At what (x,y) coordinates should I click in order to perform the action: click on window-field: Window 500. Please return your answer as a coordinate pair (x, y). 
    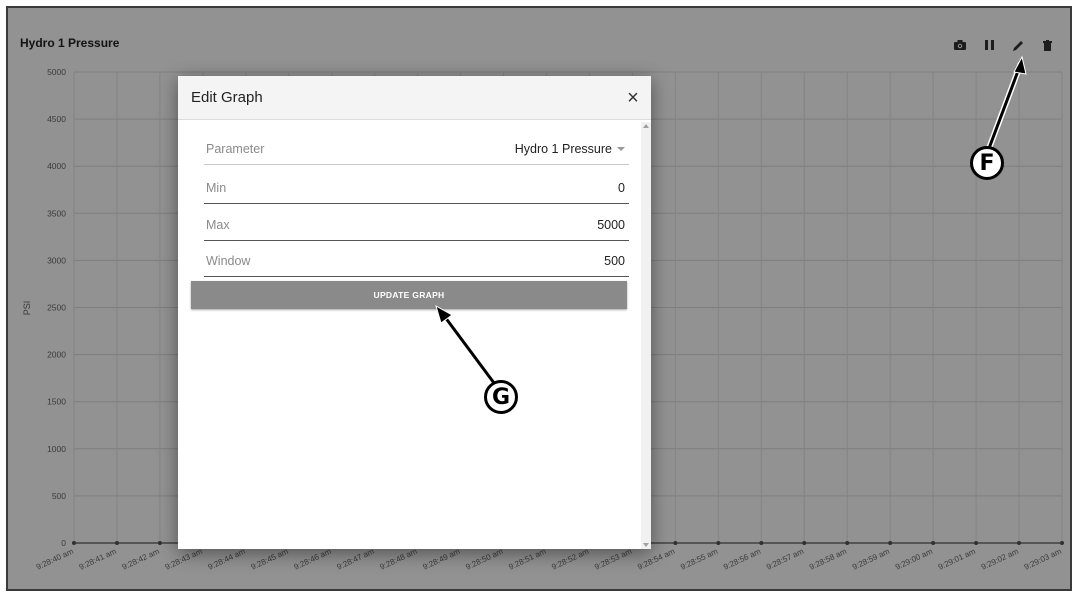
    Looking at the image, I should click on (416, 261).